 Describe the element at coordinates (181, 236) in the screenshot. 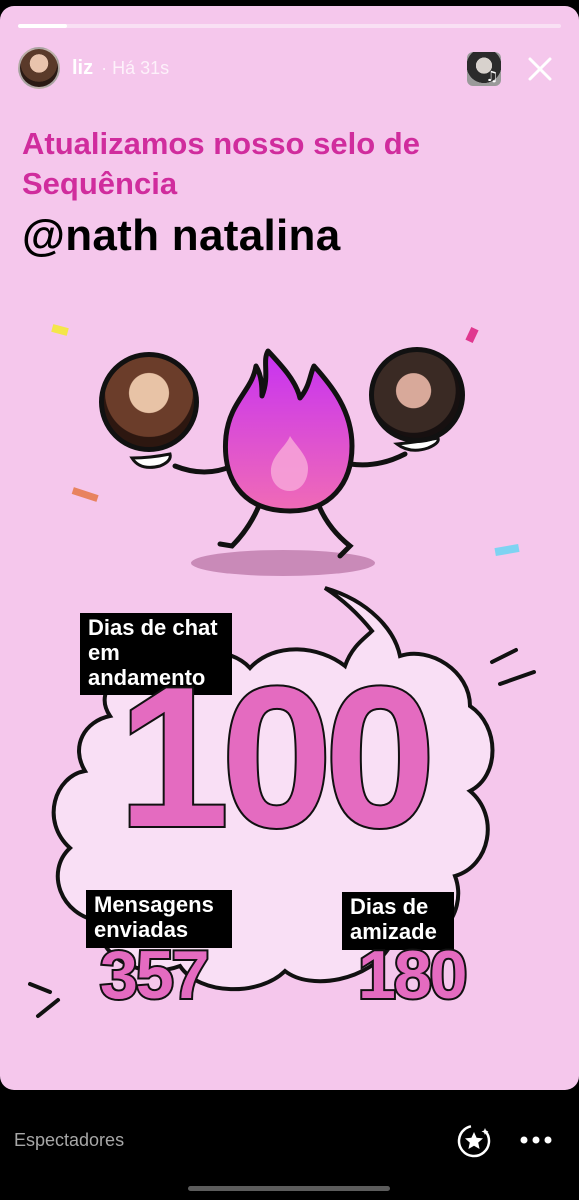

I see `friend-name: @nath natalina` at that location.